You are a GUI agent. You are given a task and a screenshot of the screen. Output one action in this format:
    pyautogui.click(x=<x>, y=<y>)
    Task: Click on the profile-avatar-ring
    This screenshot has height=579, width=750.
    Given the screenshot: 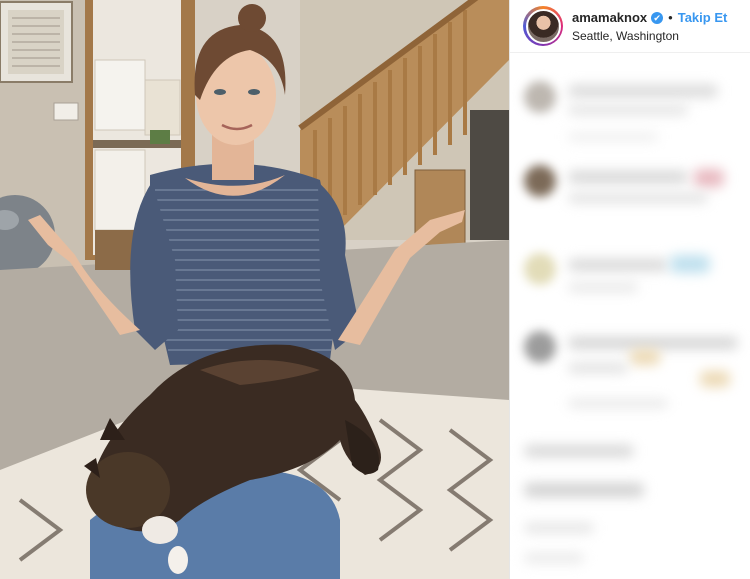 What is the action you would take?
    pyautogui.click(x=543, y=26)
    